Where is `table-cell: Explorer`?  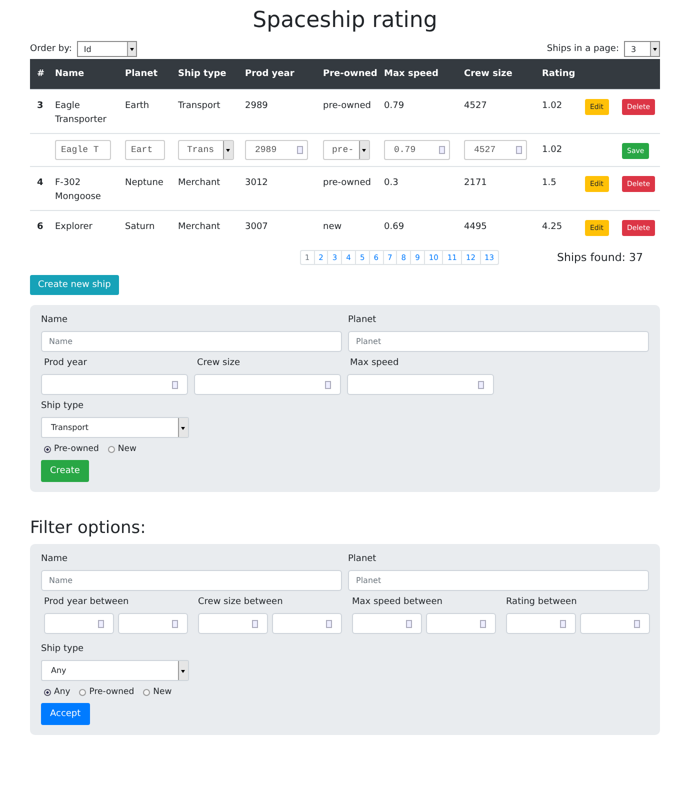
table-cell: Explorer is located at coordinates (73, 227).